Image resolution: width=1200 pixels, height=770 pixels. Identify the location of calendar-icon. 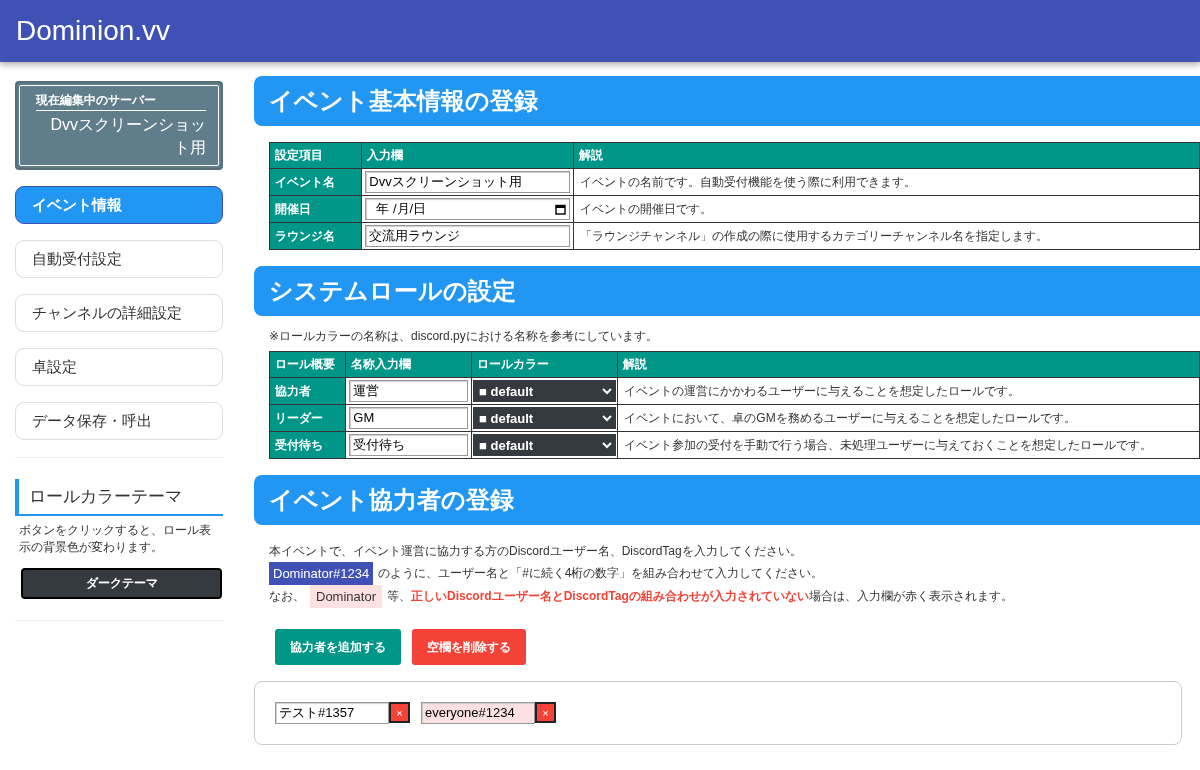
(561, 209).